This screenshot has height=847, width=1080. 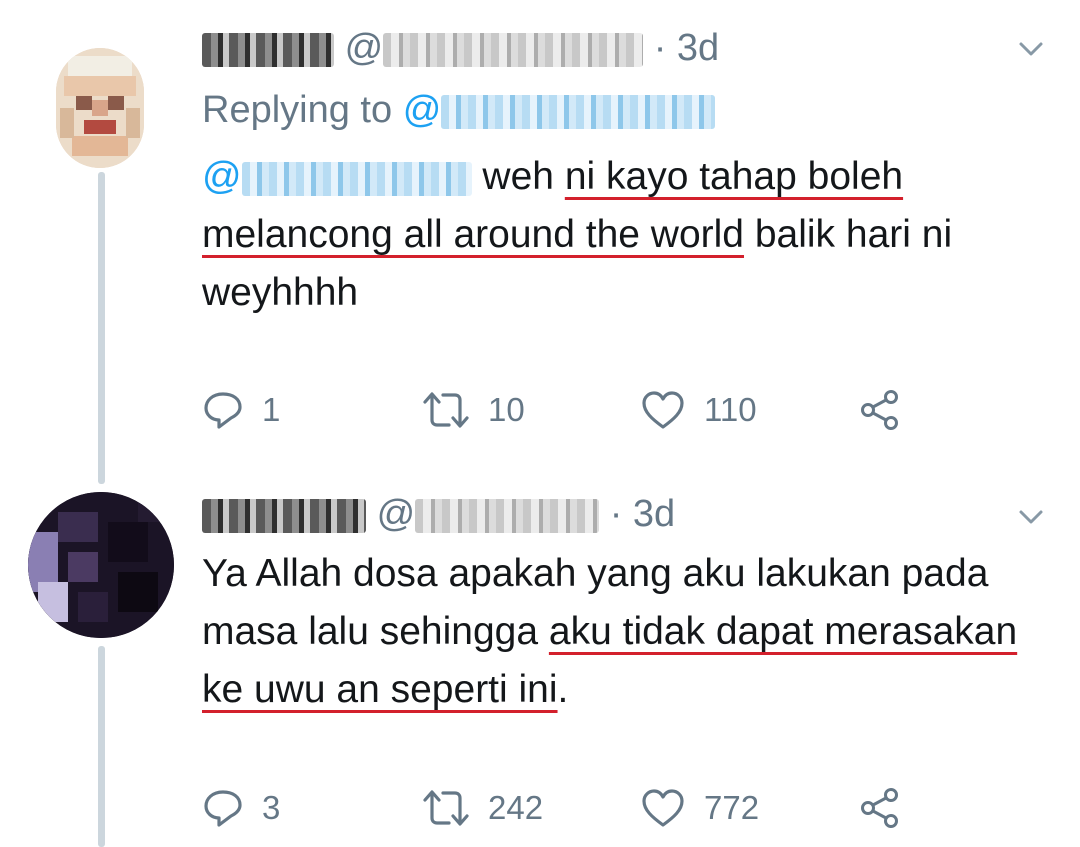 I want to click on reply-count: 3, so click(x=271, y=807).